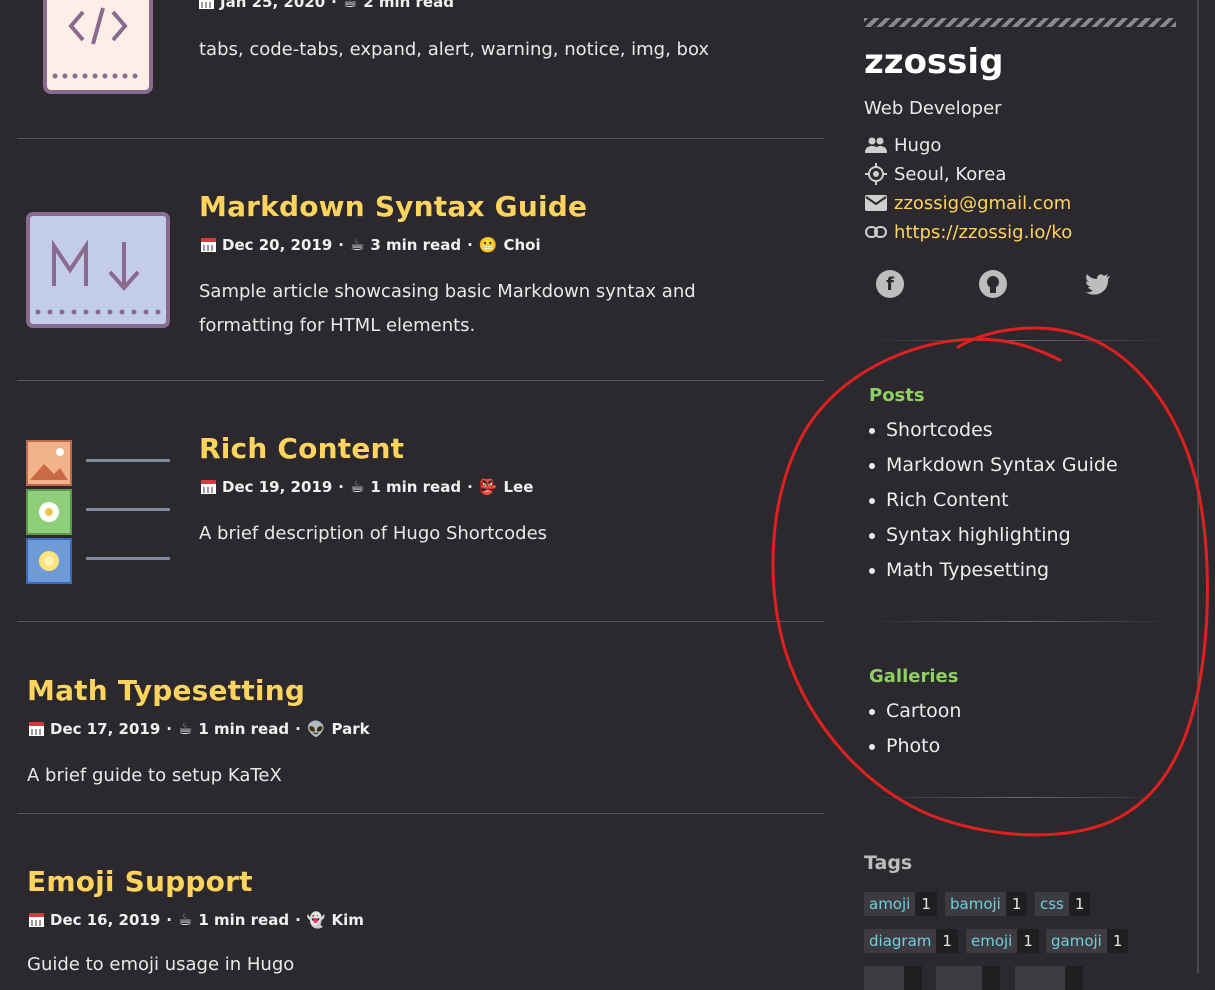 This screenshot has height=990, width=1215. I want to click on post-author: Kim, so click(347, 920).